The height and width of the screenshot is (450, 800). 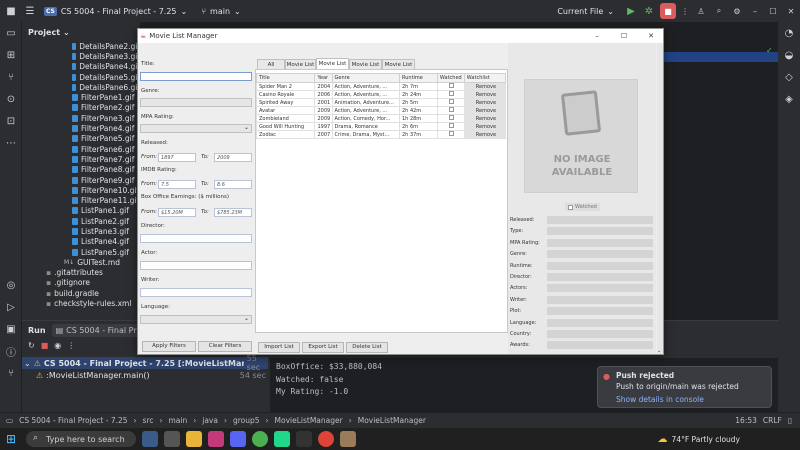 What do you see at coordinates (196, 319) in the screenshot?
I see `language-select: ⌄` at bounding box center [196, 319].